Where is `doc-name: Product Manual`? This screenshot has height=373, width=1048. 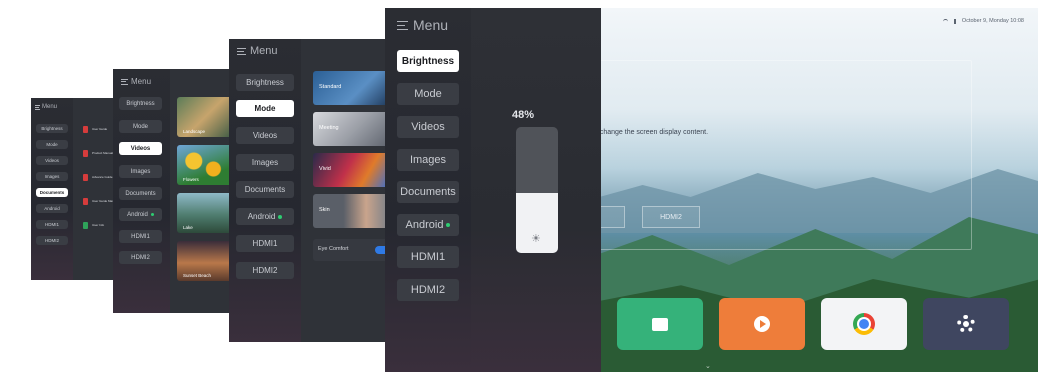 doc-name: Product Manual is located at coordinates (103, 152).